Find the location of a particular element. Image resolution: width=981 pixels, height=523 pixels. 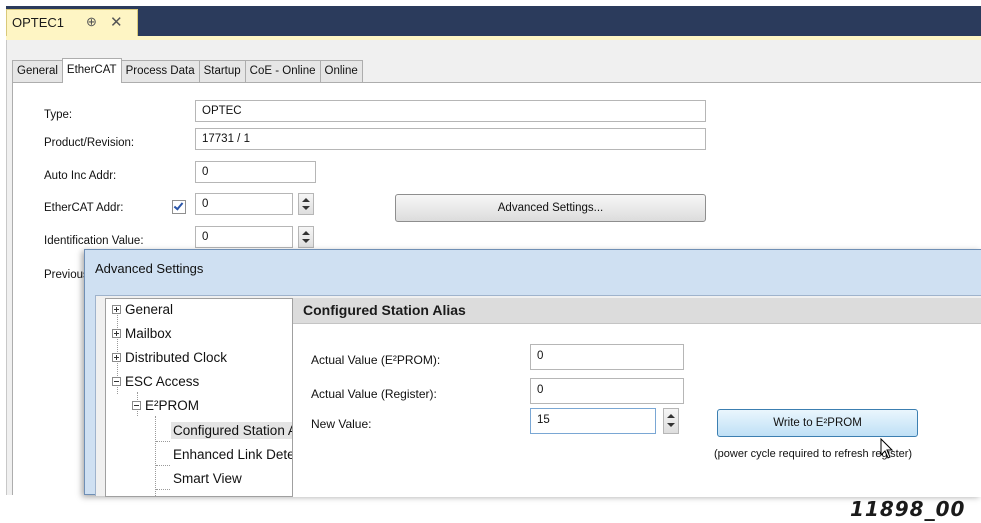

auto-inc-addr-field: 0 is located at coordinates (255, 172).